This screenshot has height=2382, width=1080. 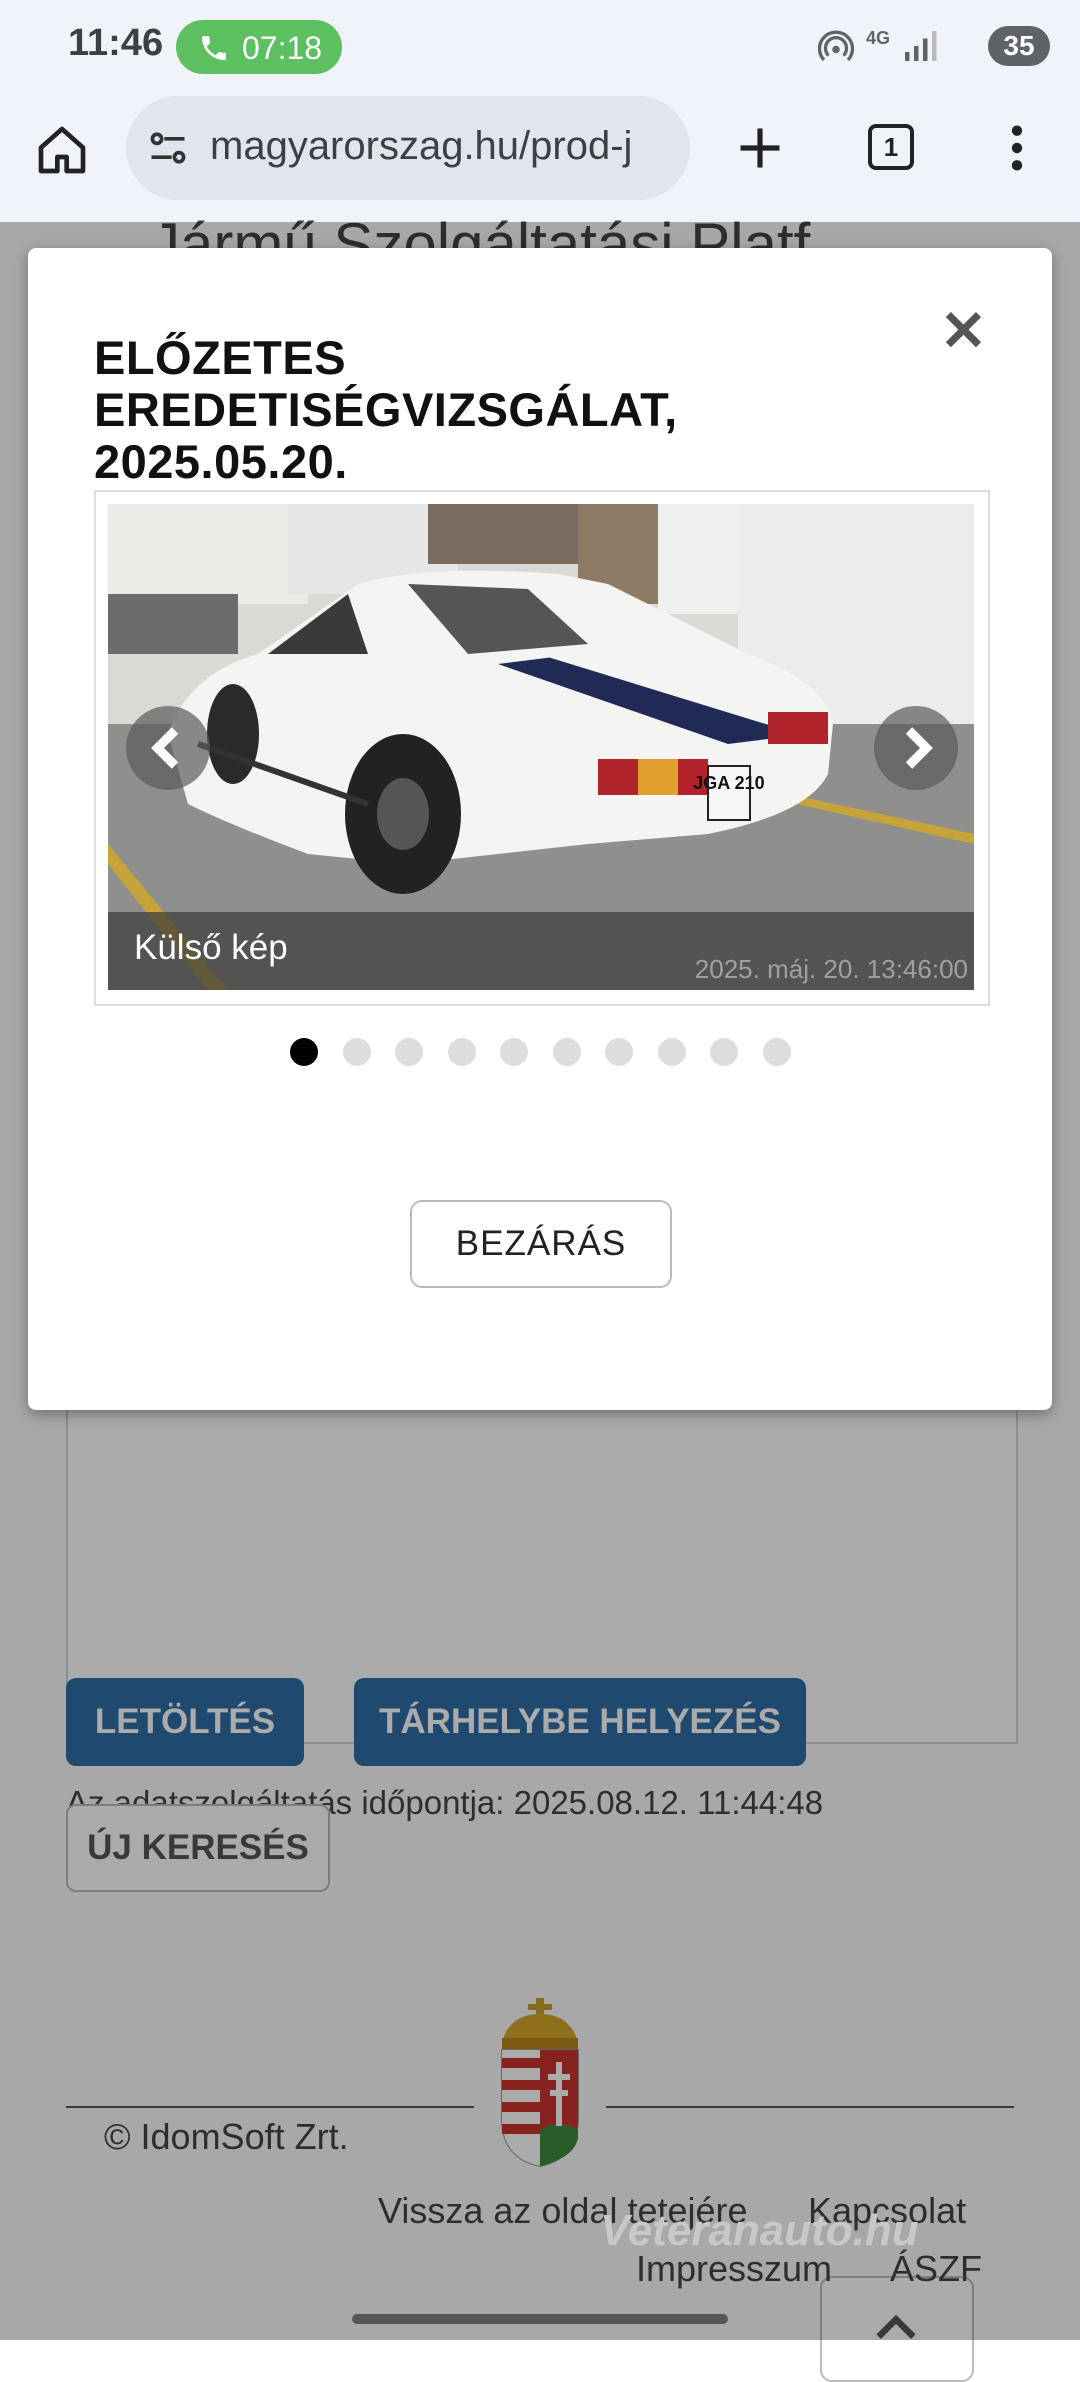 I want to click on clock: 11:46, so click(x=116, y=43).